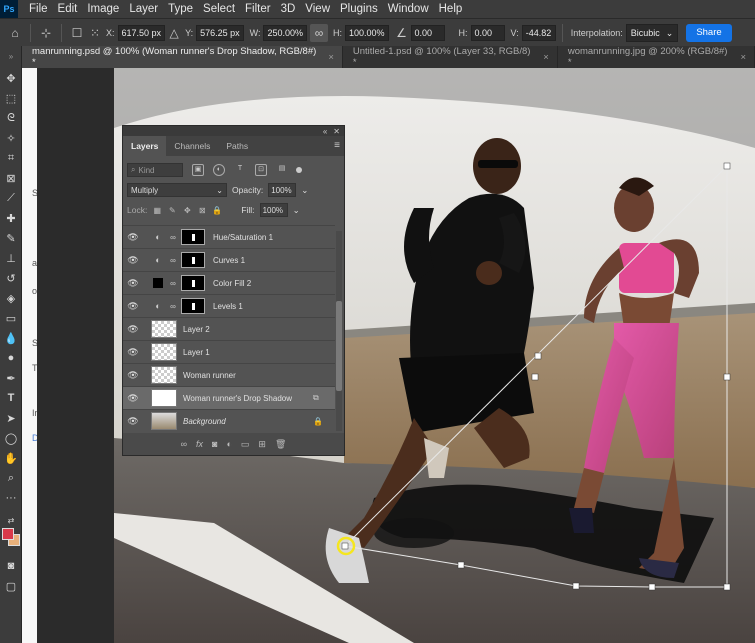 The height and width of the screenshot is (643, 755). I want to click on vertical-skew-field: -44.82, so click(538, 32).